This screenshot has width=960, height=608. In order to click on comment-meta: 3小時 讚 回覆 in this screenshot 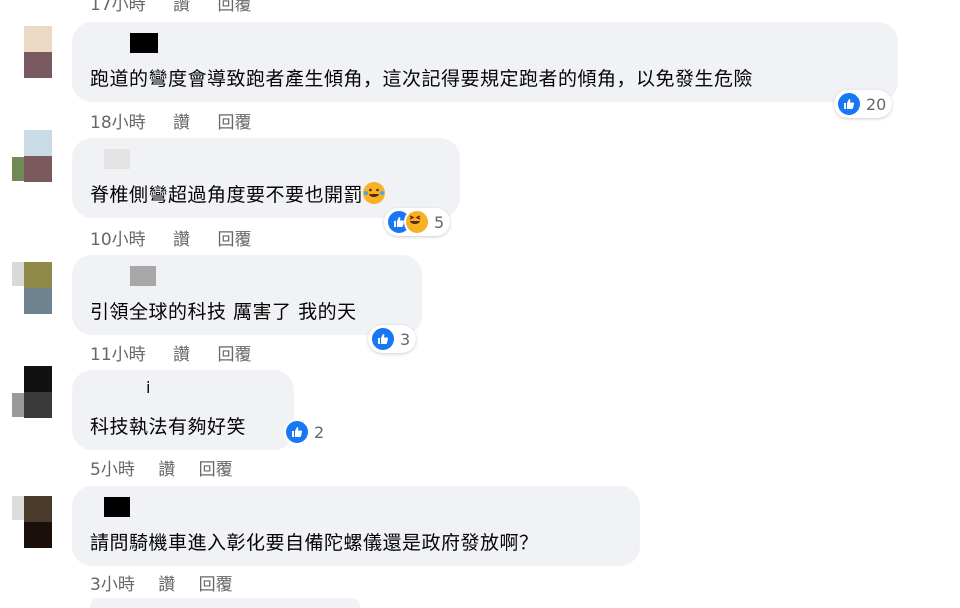, I will do `click(172, 582)`.